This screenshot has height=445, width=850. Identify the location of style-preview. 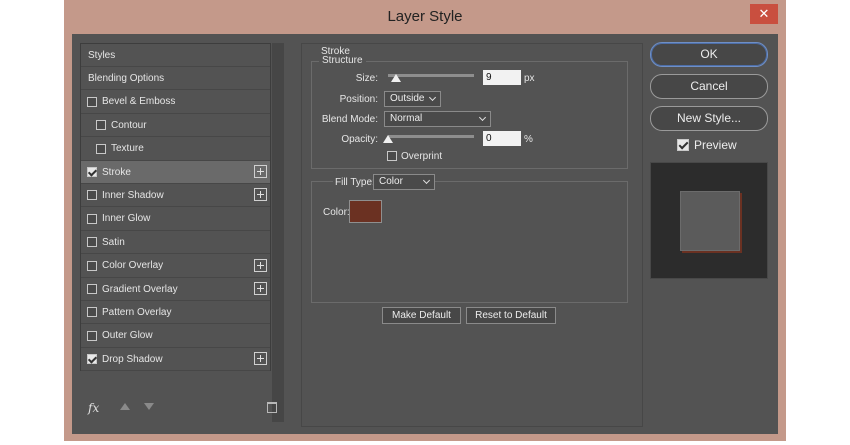
(709, 220).